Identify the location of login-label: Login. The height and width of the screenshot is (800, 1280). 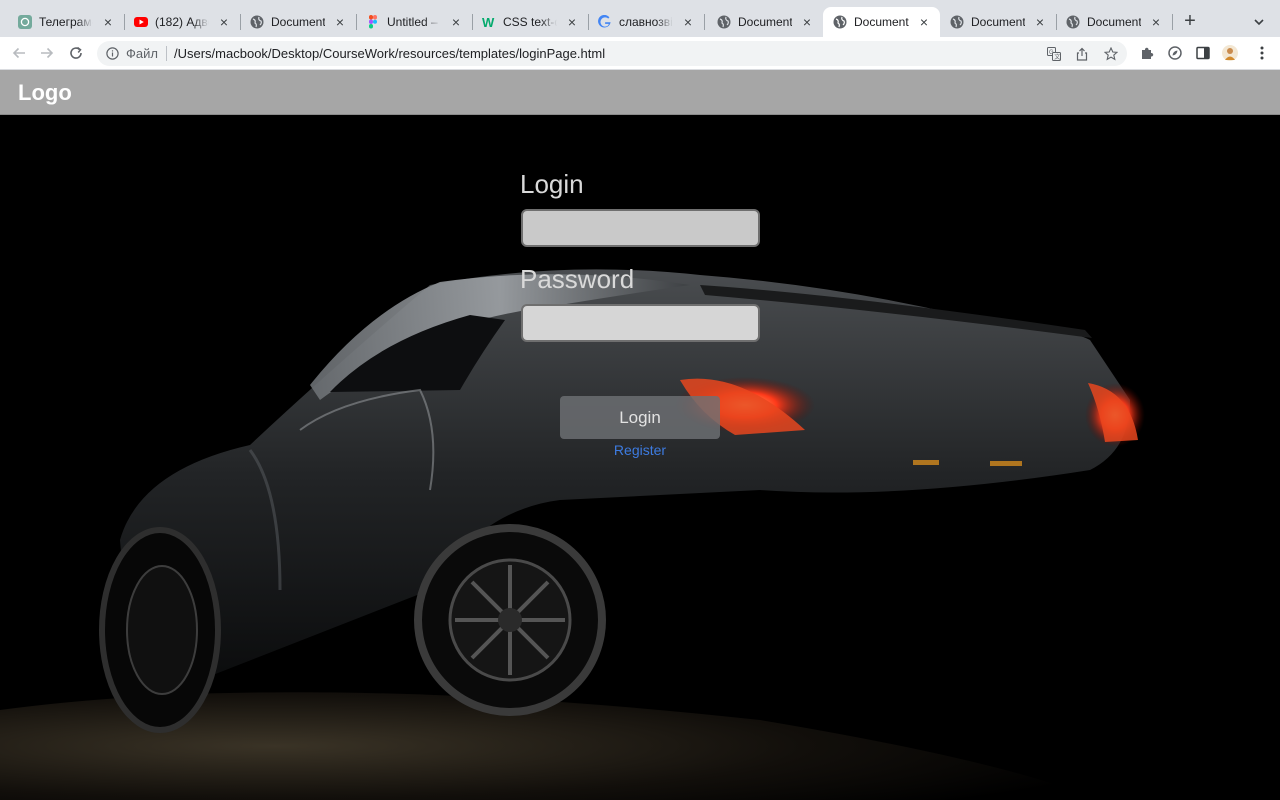
(552, 184).